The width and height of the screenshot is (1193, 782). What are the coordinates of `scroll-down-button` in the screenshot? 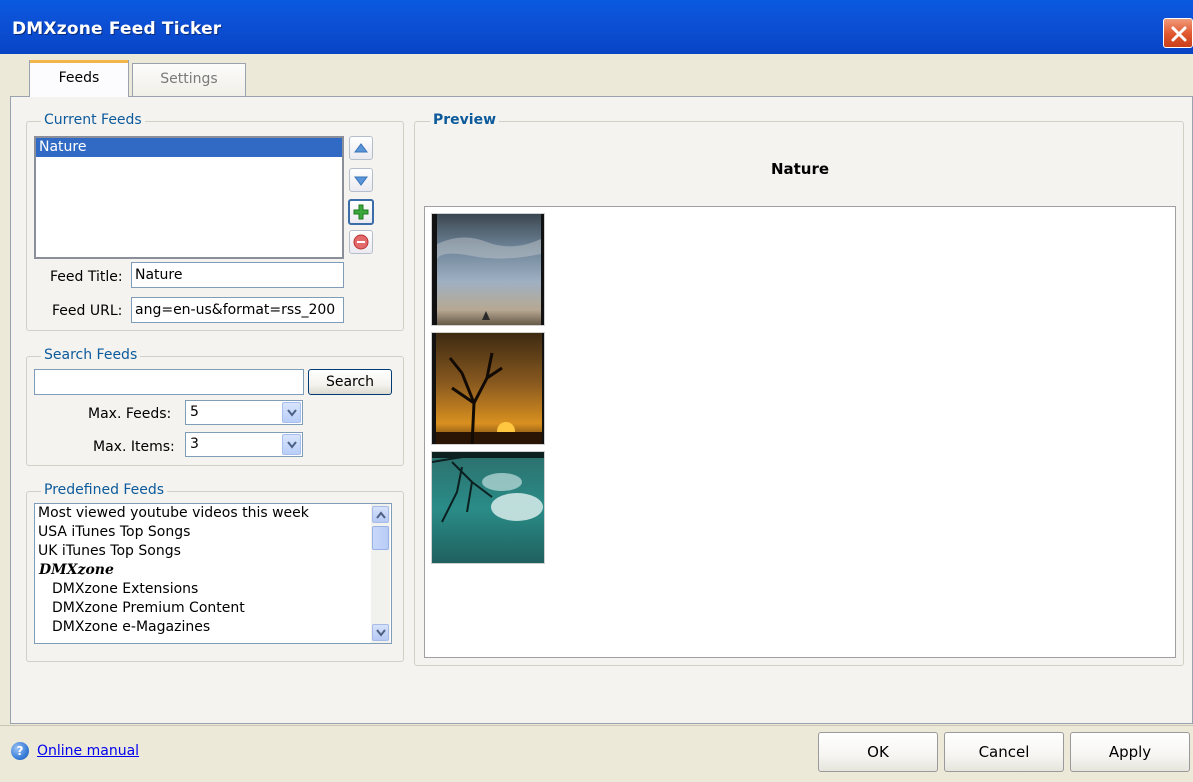 It's located at (380, 632).